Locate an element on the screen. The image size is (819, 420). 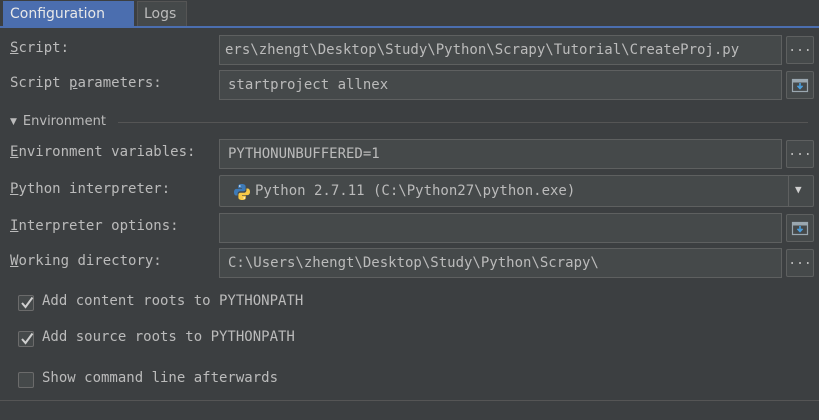
add-source-roots-checkbox is located at coordinates (26, 339).